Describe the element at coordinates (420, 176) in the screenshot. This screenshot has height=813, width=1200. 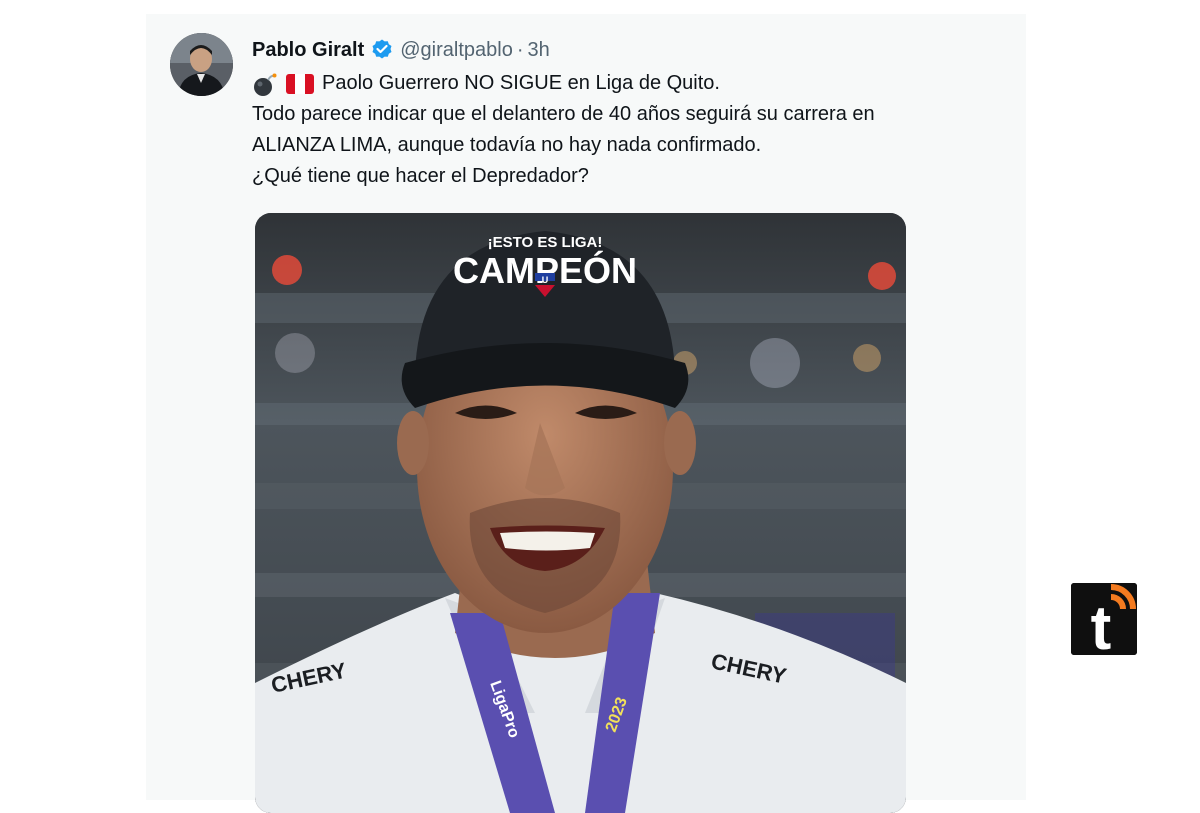
I see `tweet-line-4: ¿Qué tiene que hacer el Depredador?` at that location.